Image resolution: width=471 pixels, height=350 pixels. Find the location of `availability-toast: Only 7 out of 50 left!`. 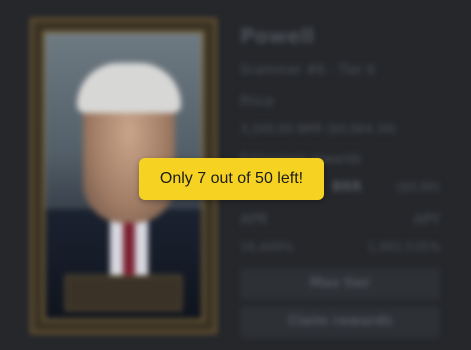

availability-toast: Only 7 out of 50 left! is located at coordinates (231, 179).